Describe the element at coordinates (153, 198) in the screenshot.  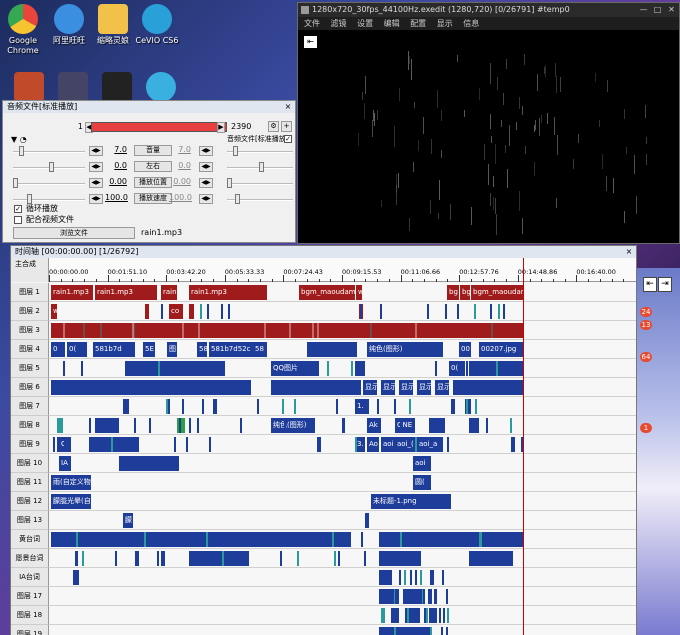
I see `speed-button: 播放速度` at that location.